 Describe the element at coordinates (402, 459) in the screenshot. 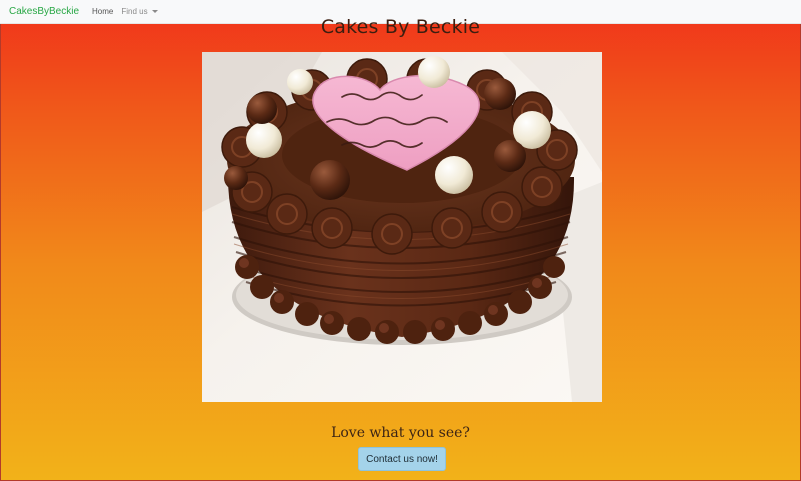

I see `contact-us-button: Contact us now!` at that location.